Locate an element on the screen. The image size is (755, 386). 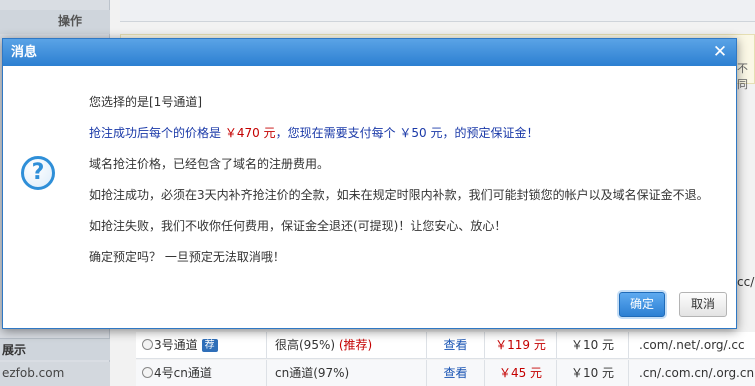
recommend-label: (推荐) is located at coordinates (355, 345).